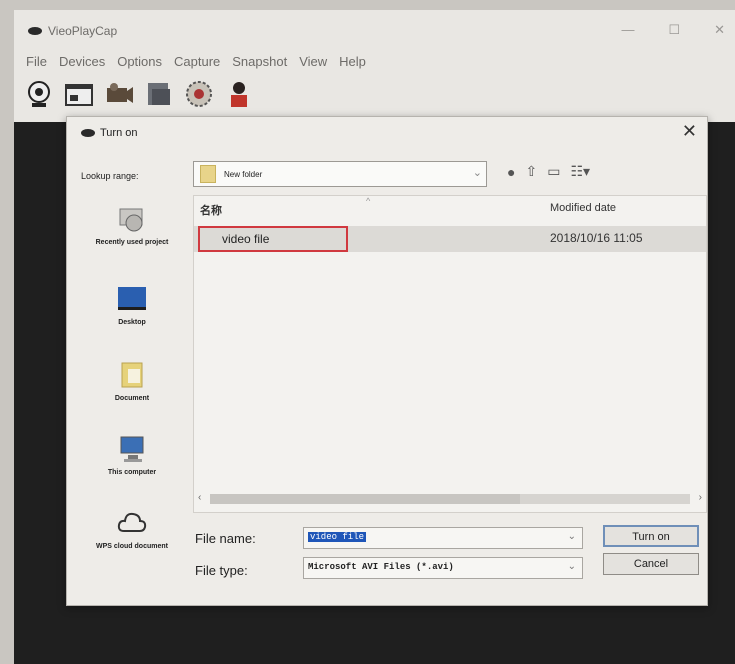 The height and width of the screenshot is (664, 735). I want to click on sort-caret-icon: ^, so click(368, 201).